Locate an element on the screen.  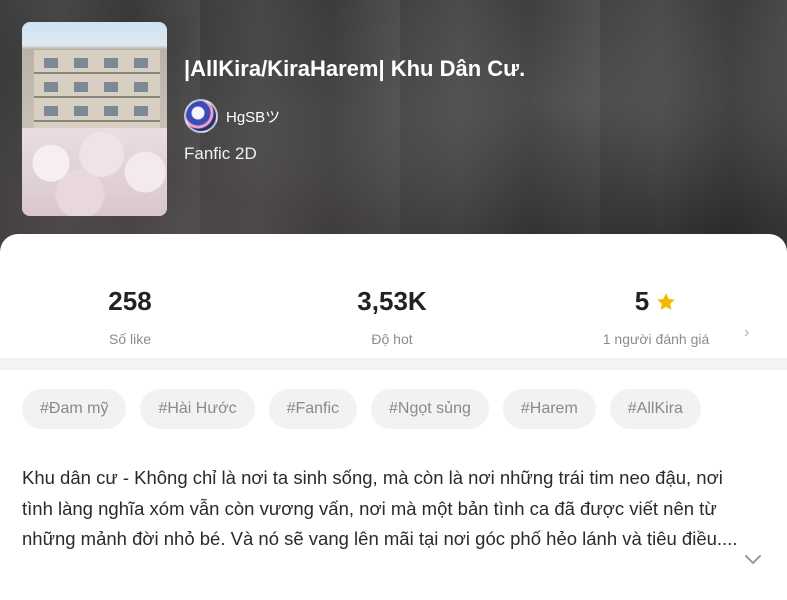
author-name: HgSBツ is located at coordinates (253, 116).